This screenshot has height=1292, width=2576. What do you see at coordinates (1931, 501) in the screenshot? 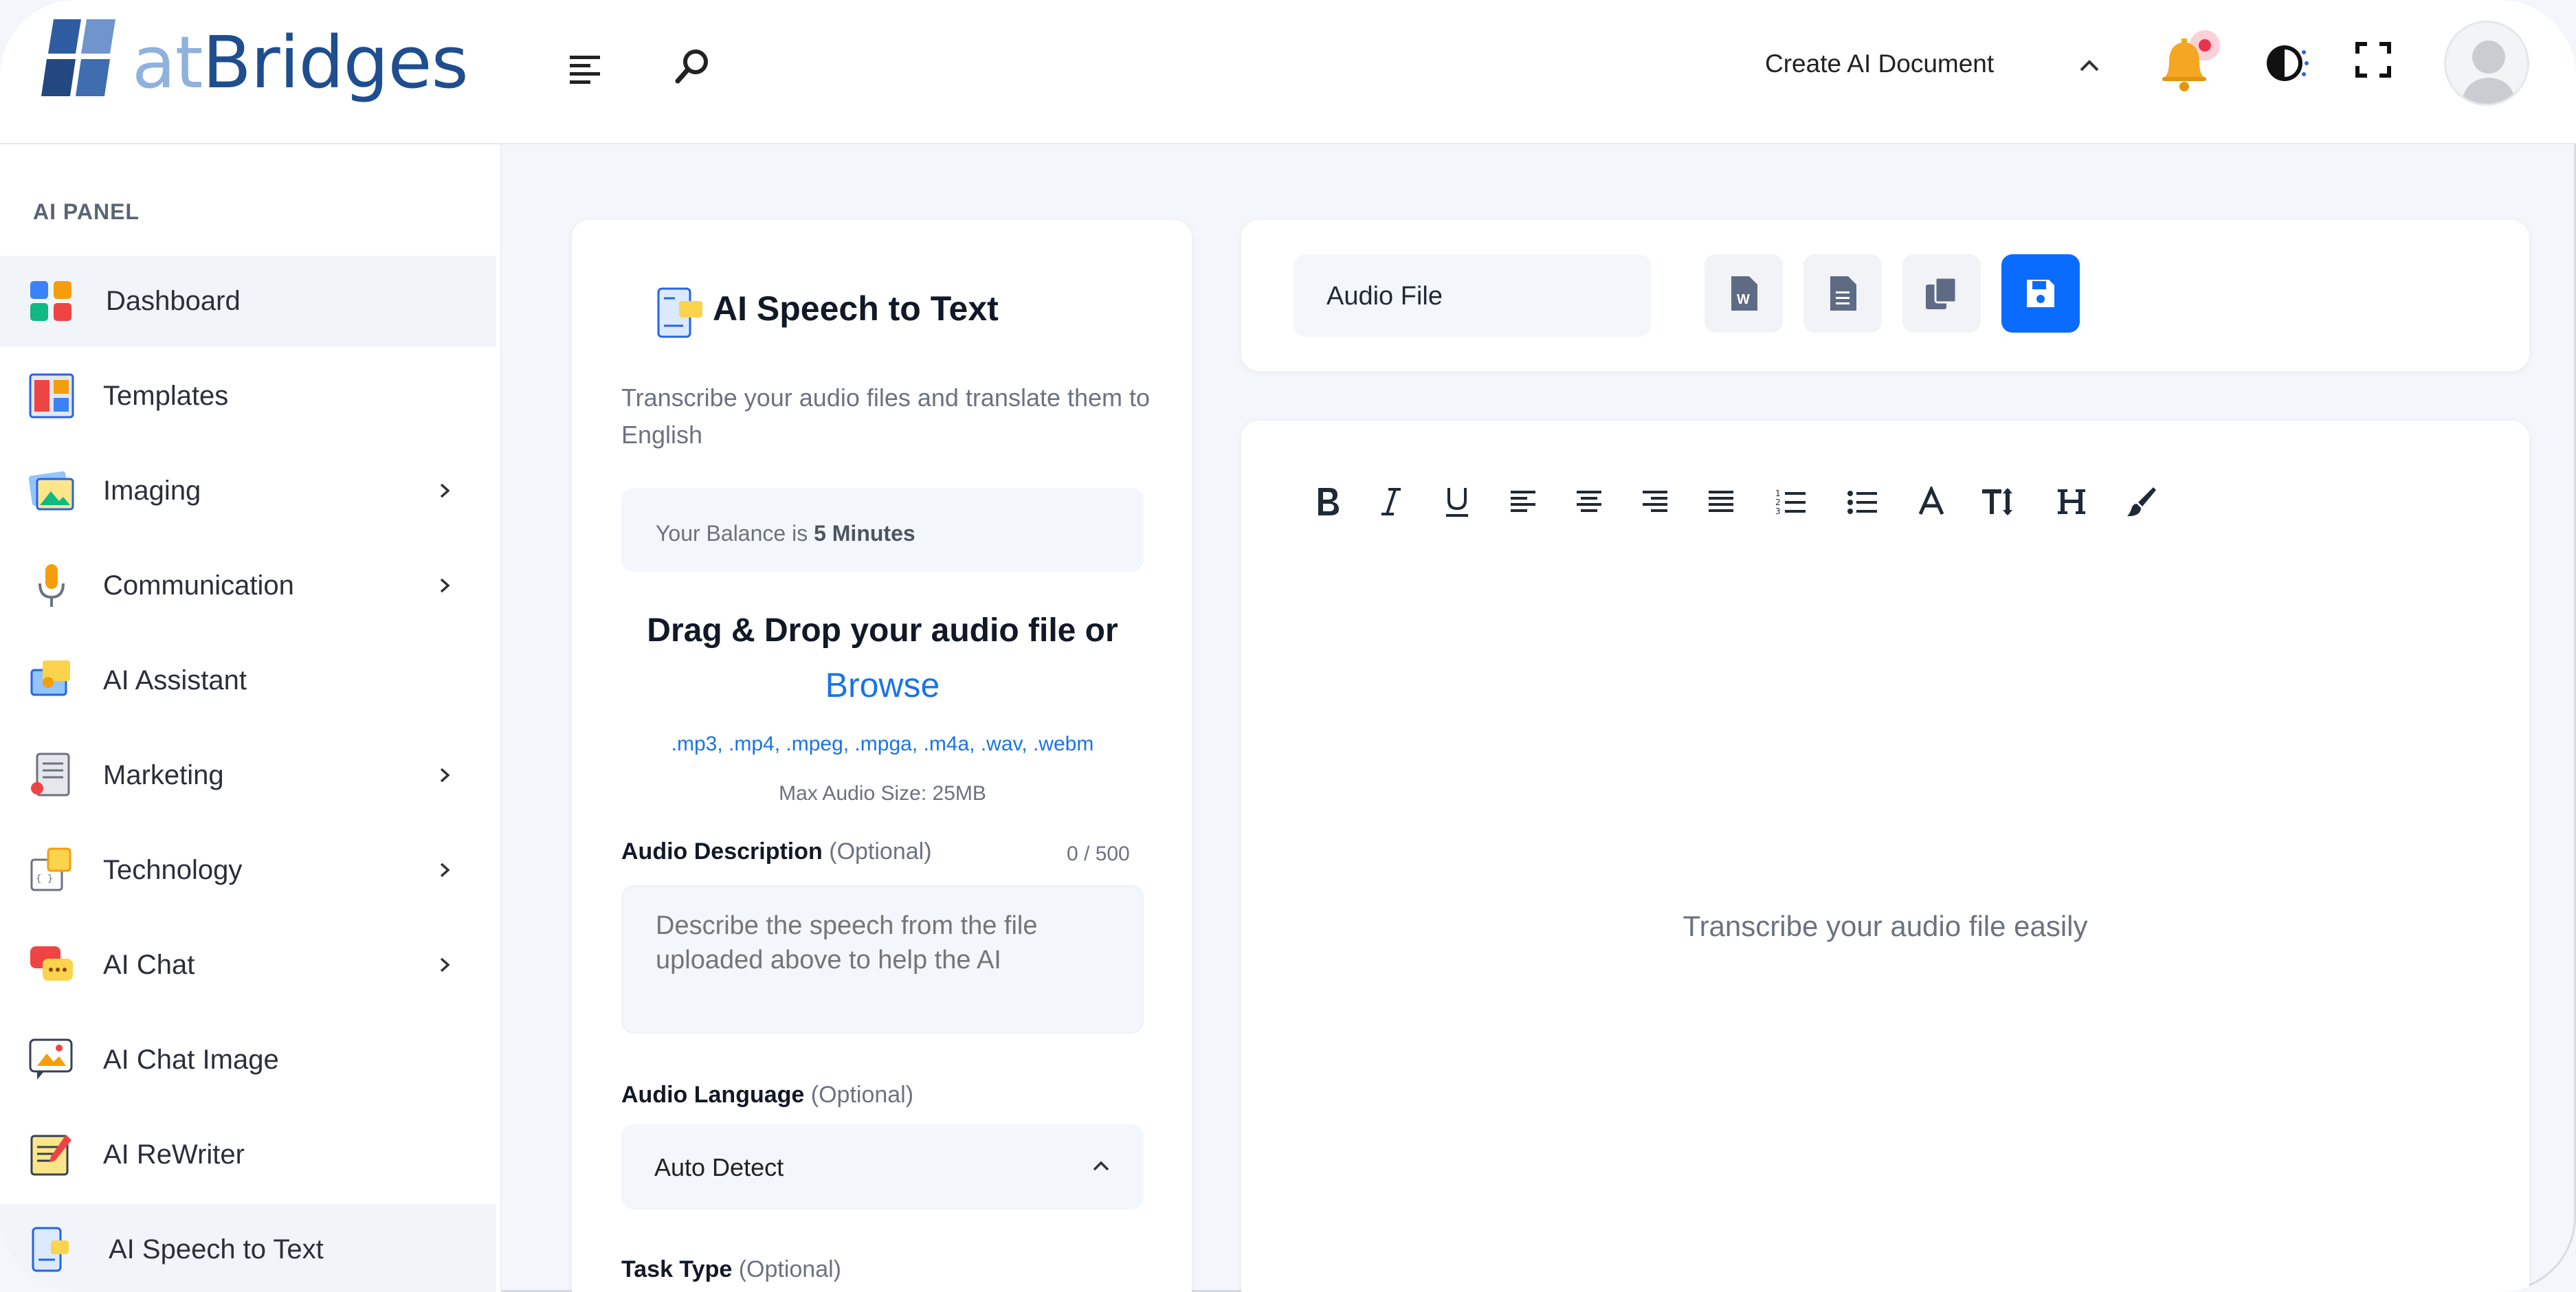
I see `font-color-icon` at bounding box center [1931, 501].